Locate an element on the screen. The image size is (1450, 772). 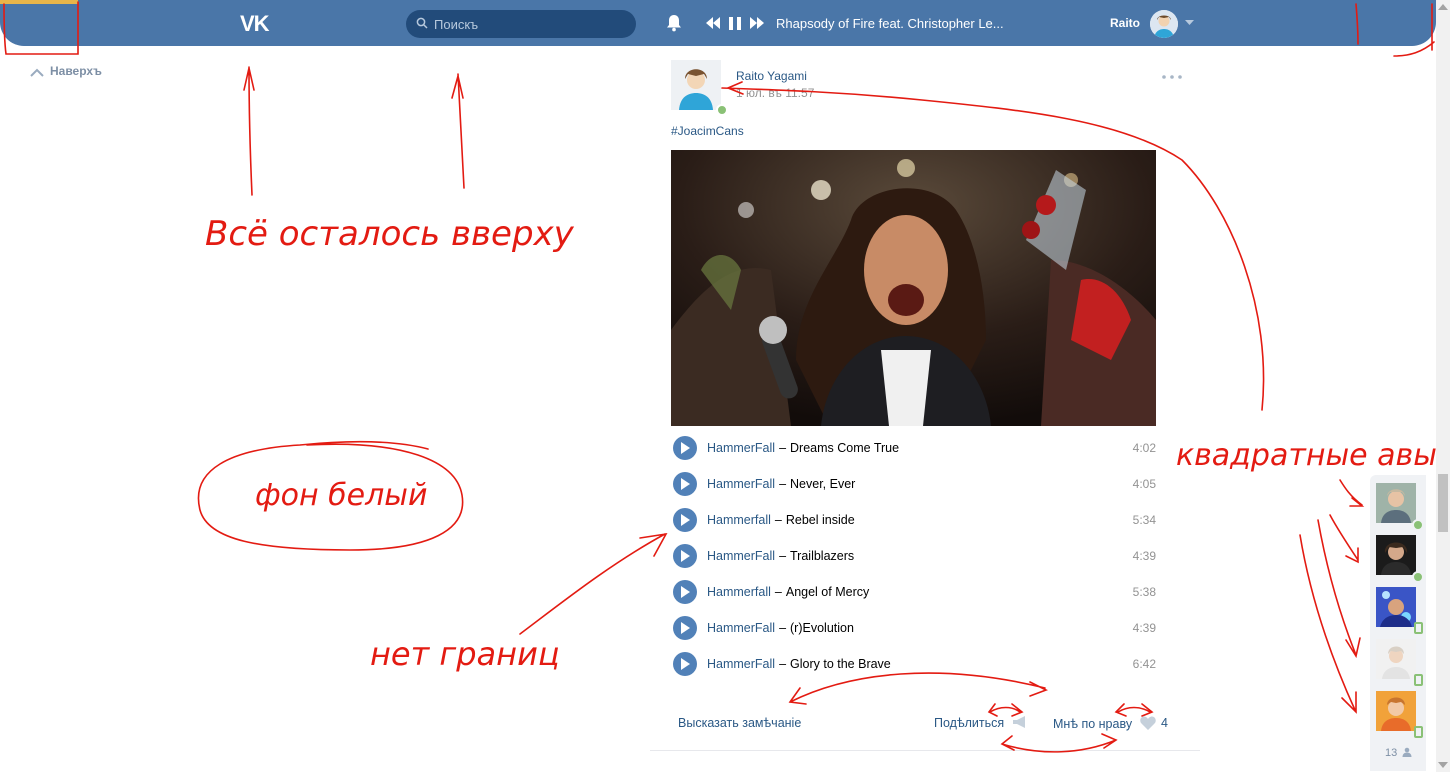
heart-icon is located at coordinates (1147, 723).